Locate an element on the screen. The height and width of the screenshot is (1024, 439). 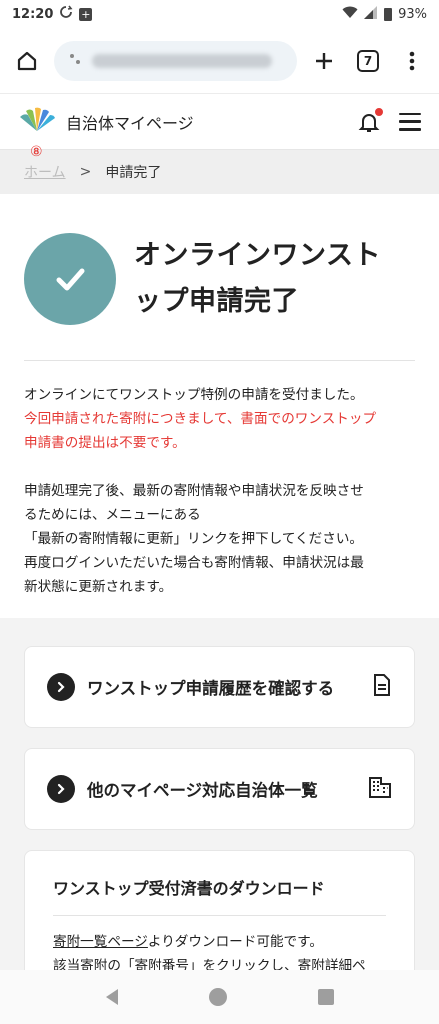
recents-icon is located at coordinates (325, 997).